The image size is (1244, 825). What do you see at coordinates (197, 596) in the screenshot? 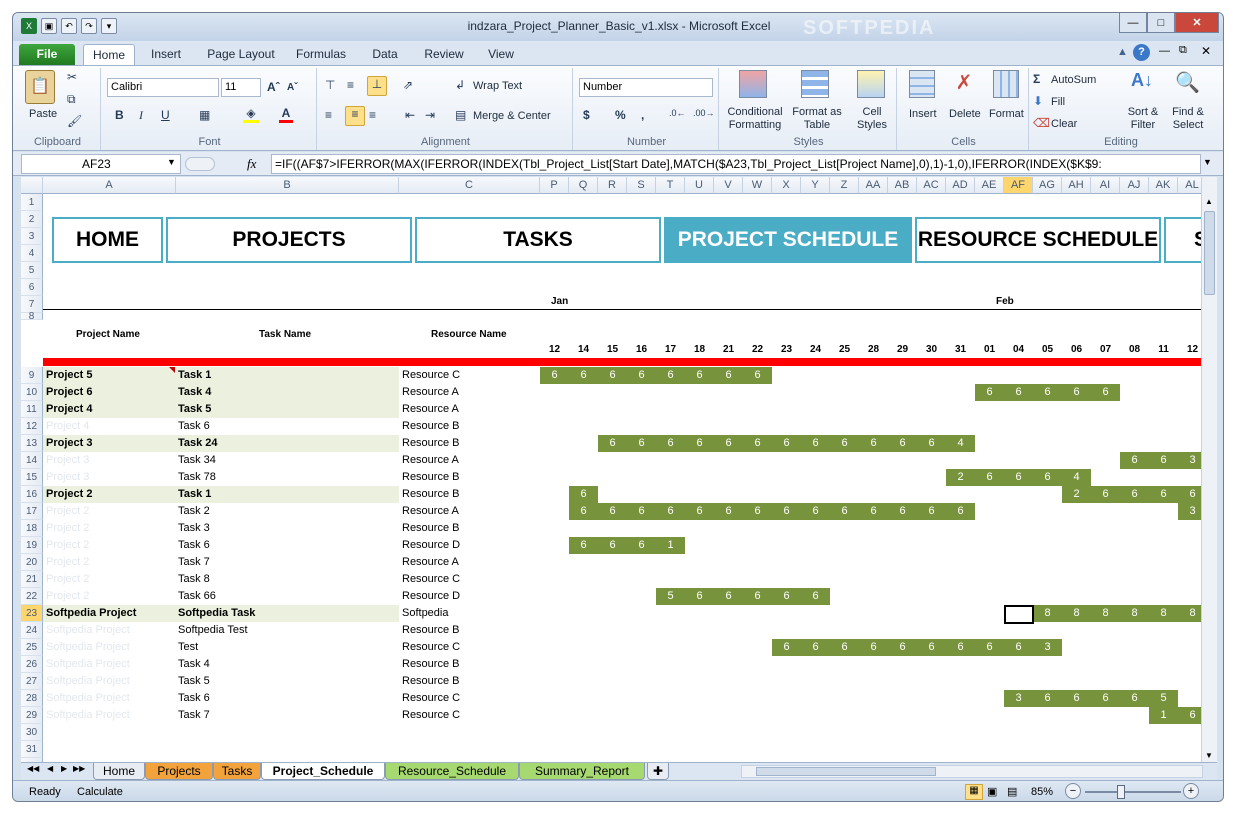
I see `task-name-cell: Task 66` at bounding box center [197, 596].